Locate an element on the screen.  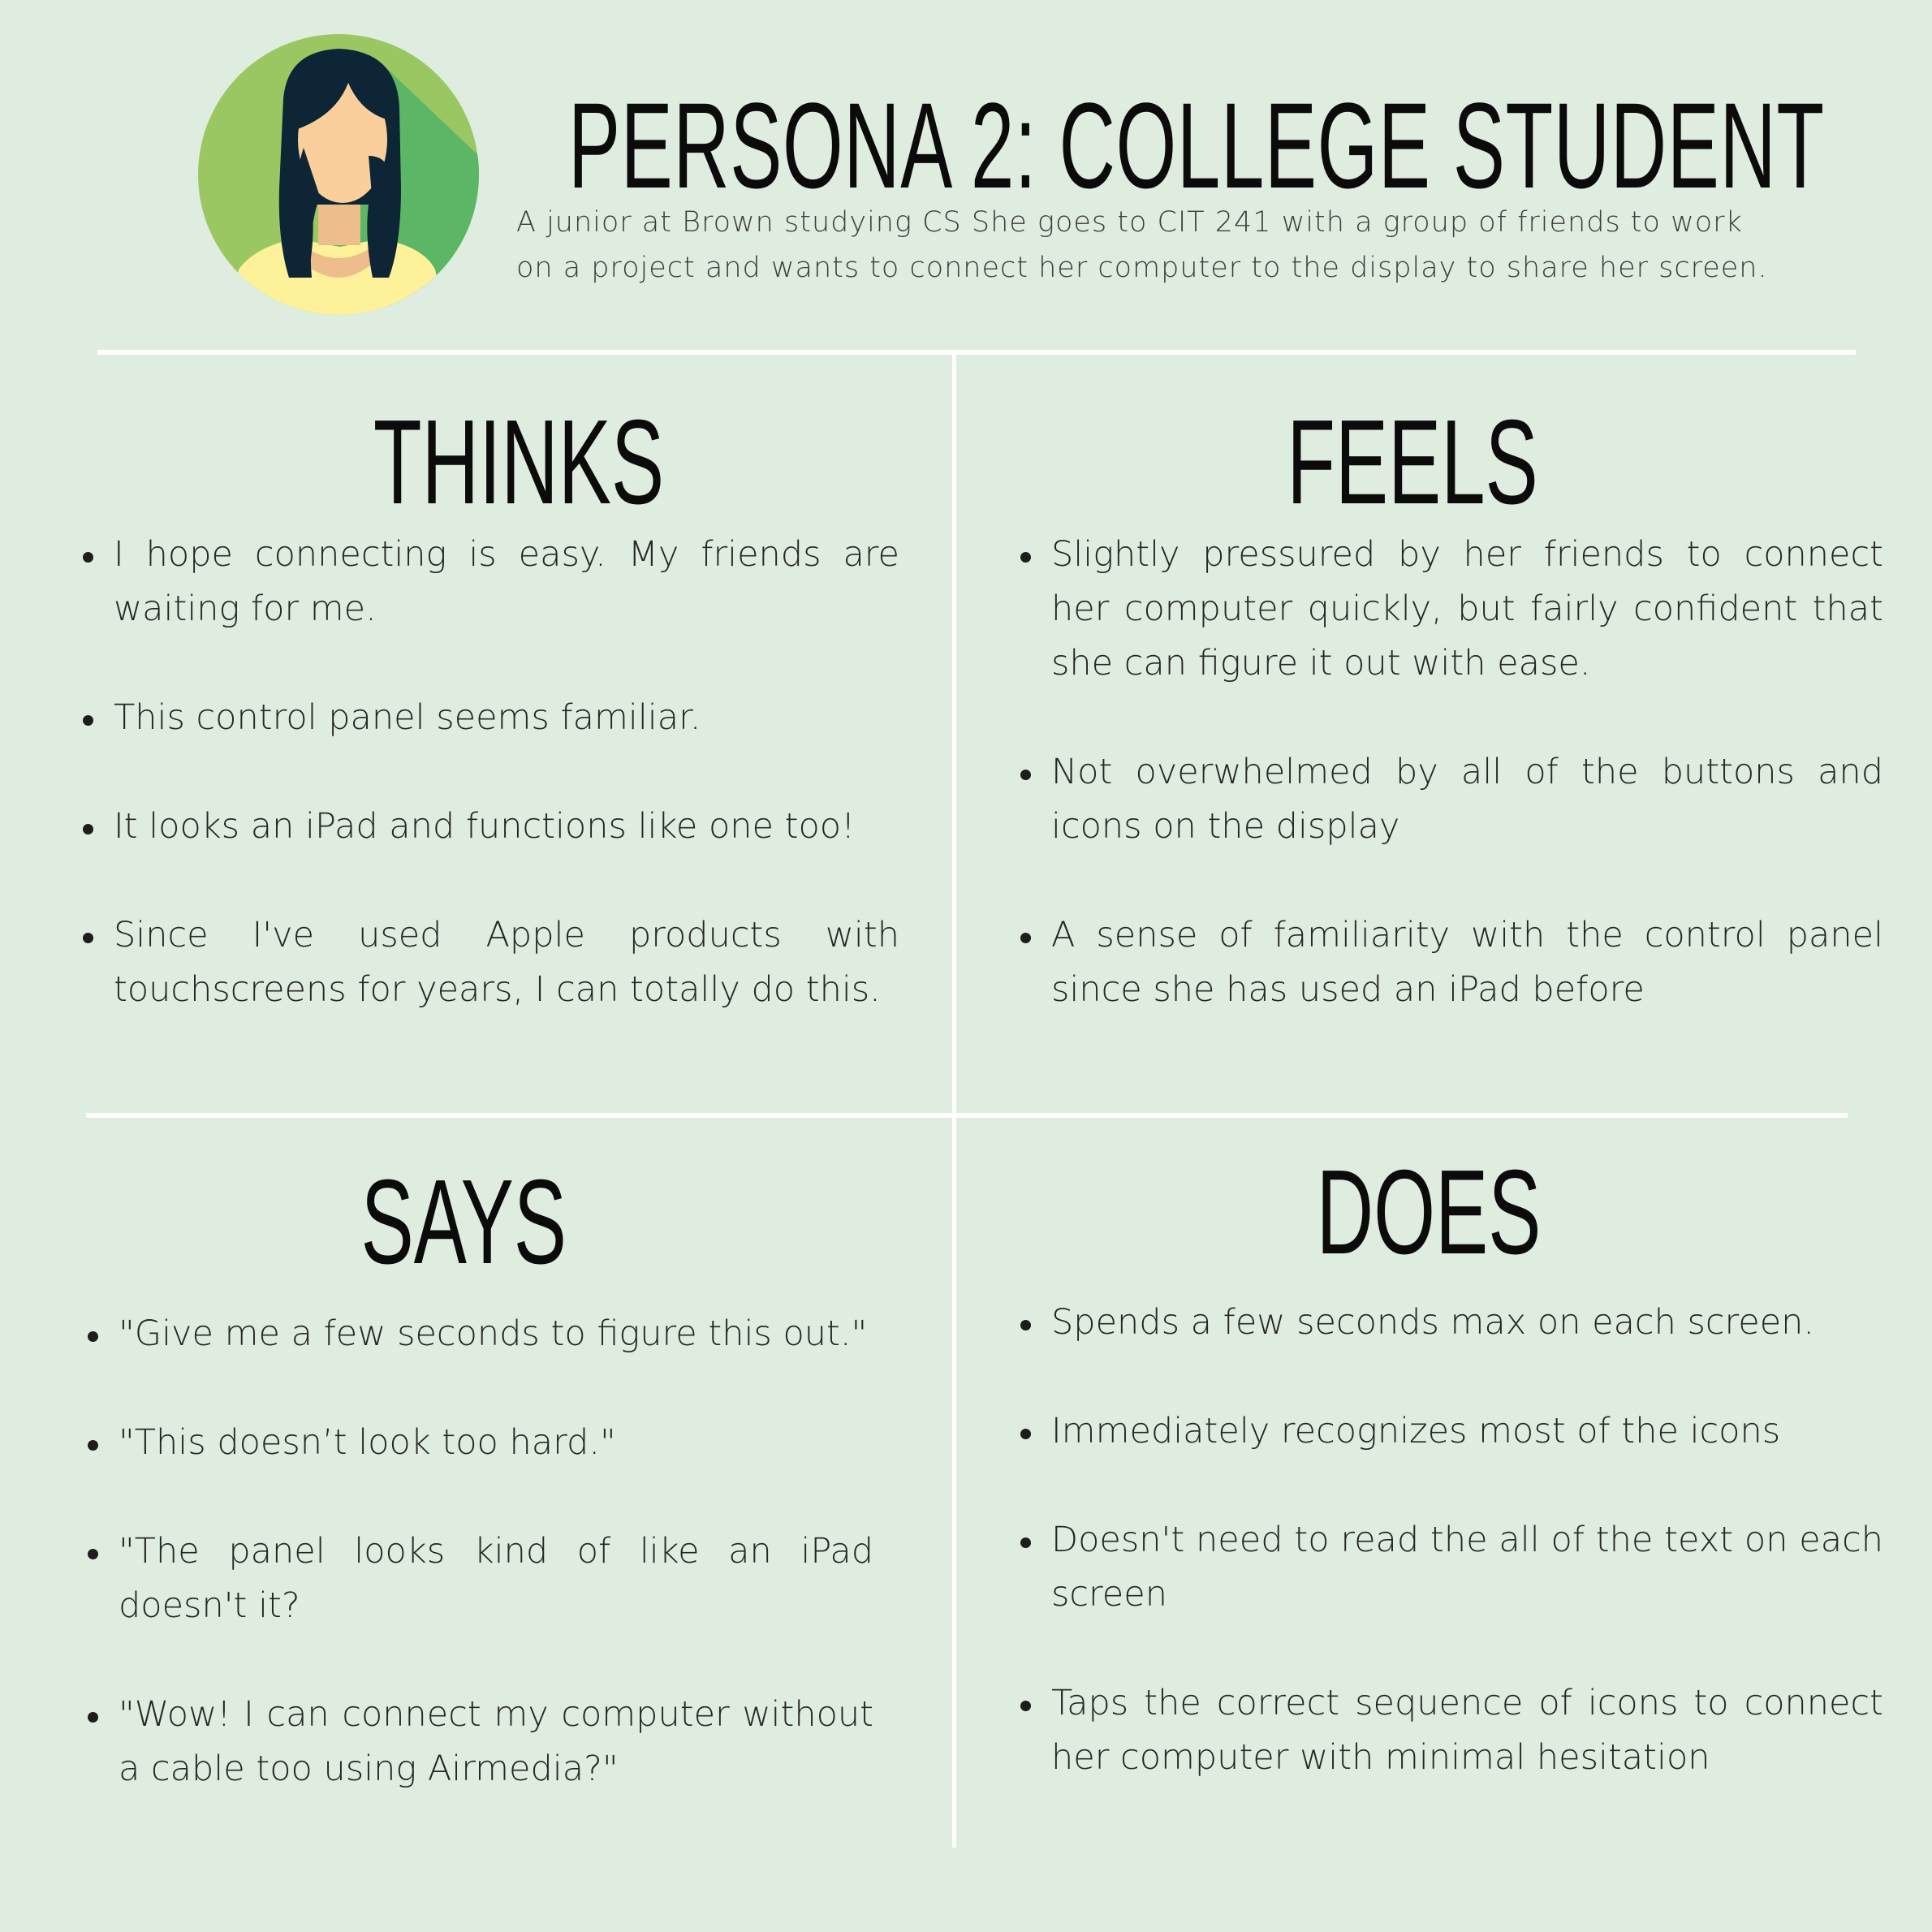
says-heading: SAYS is located at coordinates (463, 1222).